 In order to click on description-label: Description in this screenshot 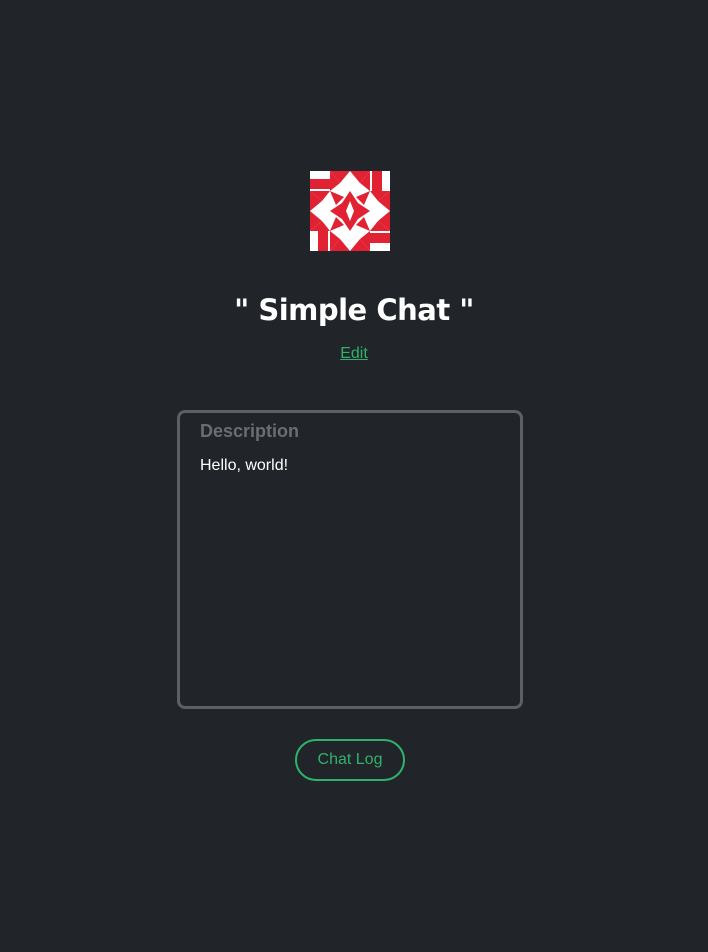, I will do `click(250, 431)`.